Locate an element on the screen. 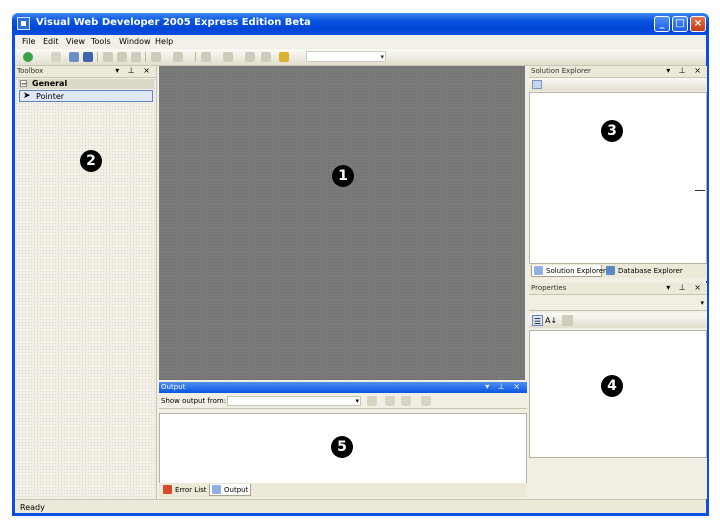 This screenshot has width=720, height=525. properties-object-select: ▾ is located at coordinates (618, 303).